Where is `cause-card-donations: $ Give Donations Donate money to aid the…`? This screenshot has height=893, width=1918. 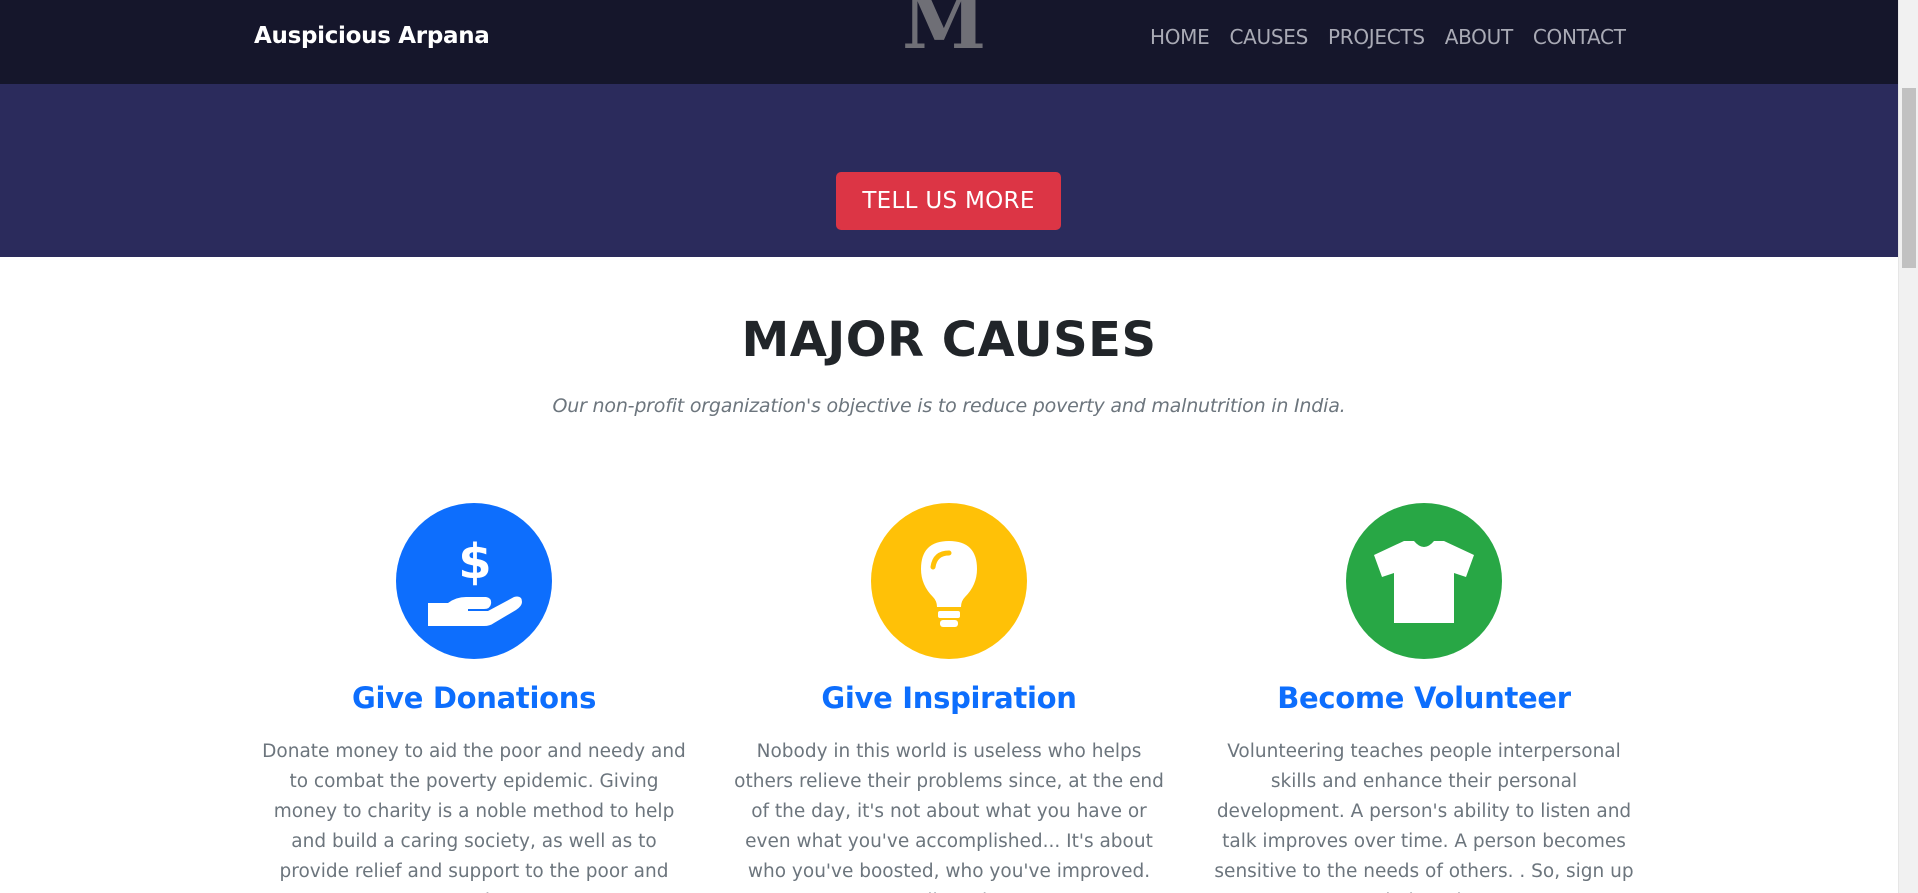
cause-card-donations: $ Give Donations Donate money to aid the… is located at coordinates (474, 698).